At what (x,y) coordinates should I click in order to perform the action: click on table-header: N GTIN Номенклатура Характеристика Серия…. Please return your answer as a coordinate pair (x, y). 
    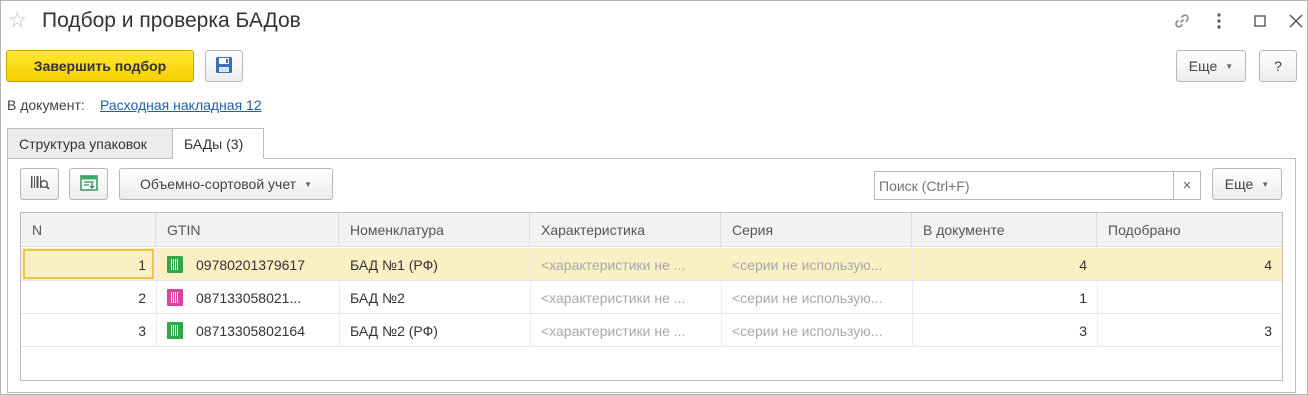
    Looking at the image, I should click on (651, 230).